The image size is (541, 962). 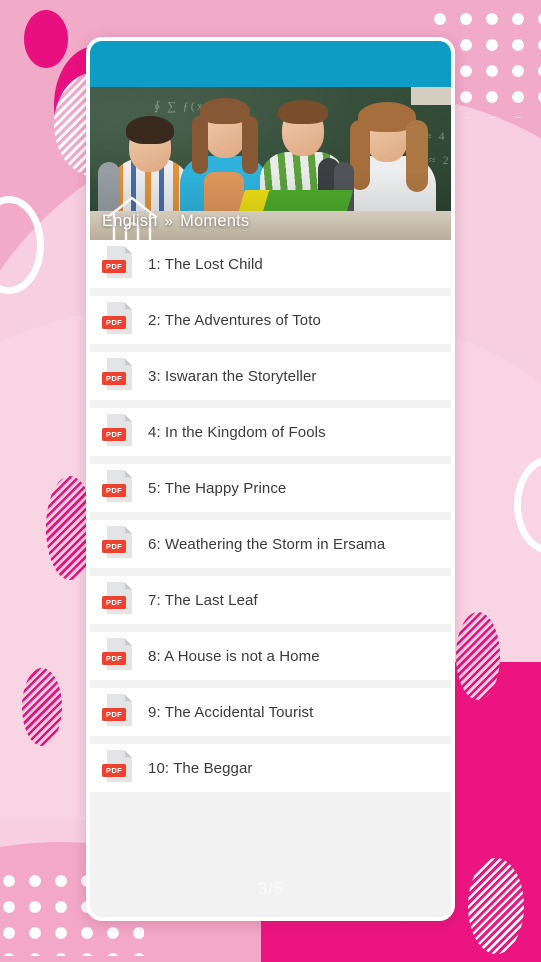 What do you see at coordinates (205, 264) in the screenshot?
I see `list-item-title: 1: The Lost Child` at bounding box center [205, 264].